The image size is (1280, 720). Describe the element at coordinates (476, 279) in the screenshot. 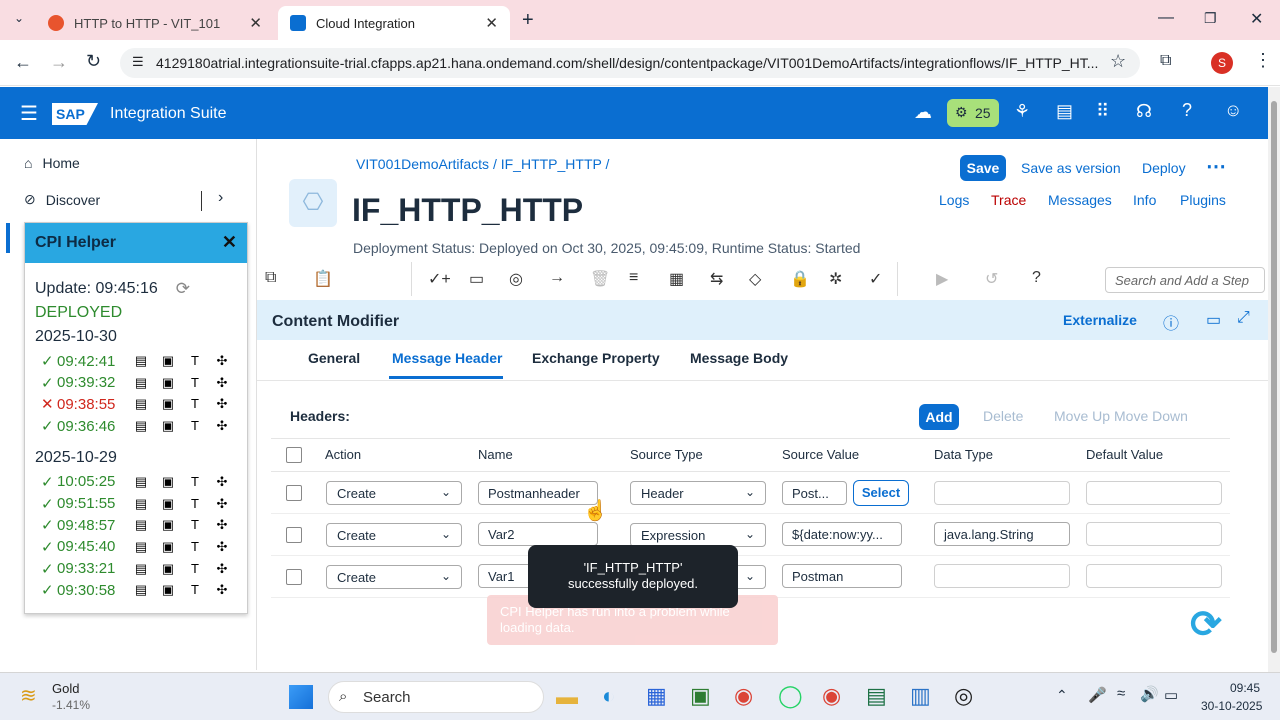

I see `process-icon: ▭` at that location.